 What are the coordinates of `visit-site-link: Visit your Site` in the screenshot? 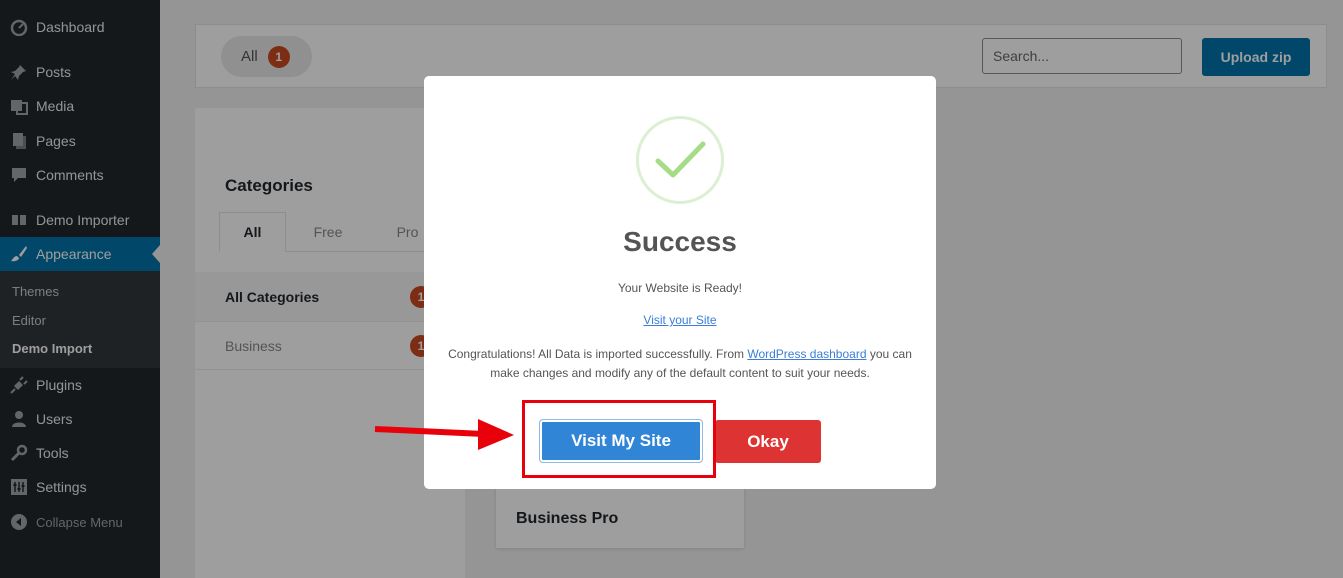 It's located at (679, 320).